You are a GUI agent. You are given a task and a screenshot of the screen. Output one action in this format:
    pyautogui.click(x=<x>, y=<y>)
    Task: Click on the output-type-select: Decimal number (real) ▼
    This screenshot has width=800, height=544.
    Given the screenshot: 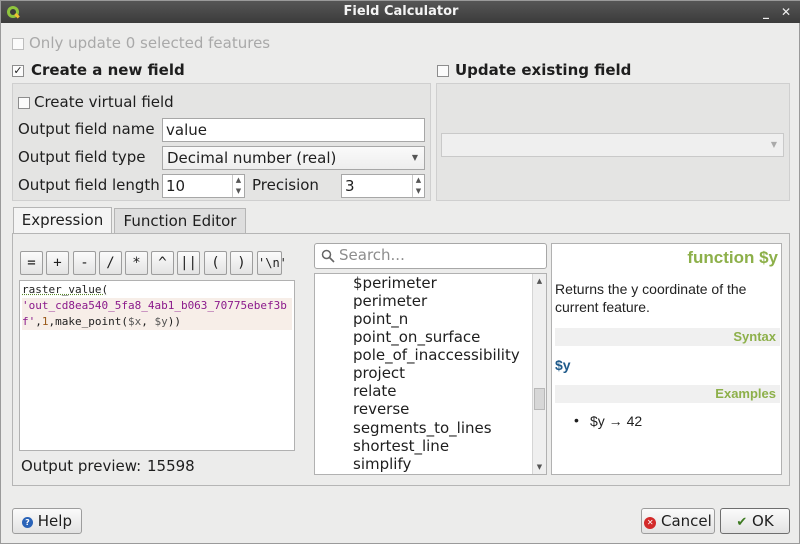 What is the action you would take?
    pyautogui.click(x=293, y=158)
    